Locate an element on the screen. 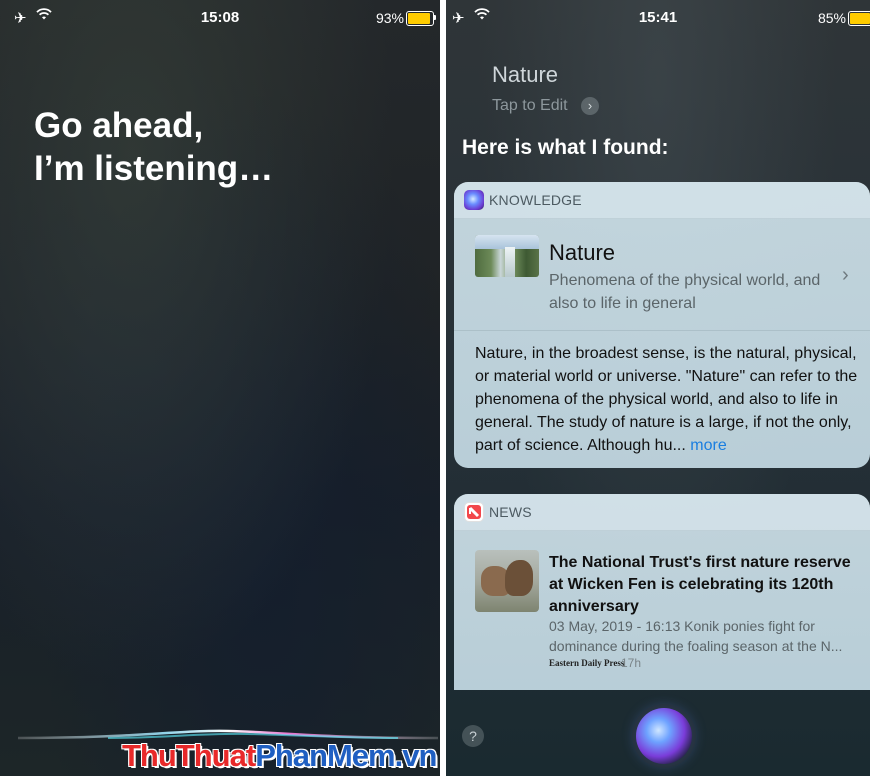 This screenshot has height=776, width=870. more-link: more is located at coordinates (708, 445).